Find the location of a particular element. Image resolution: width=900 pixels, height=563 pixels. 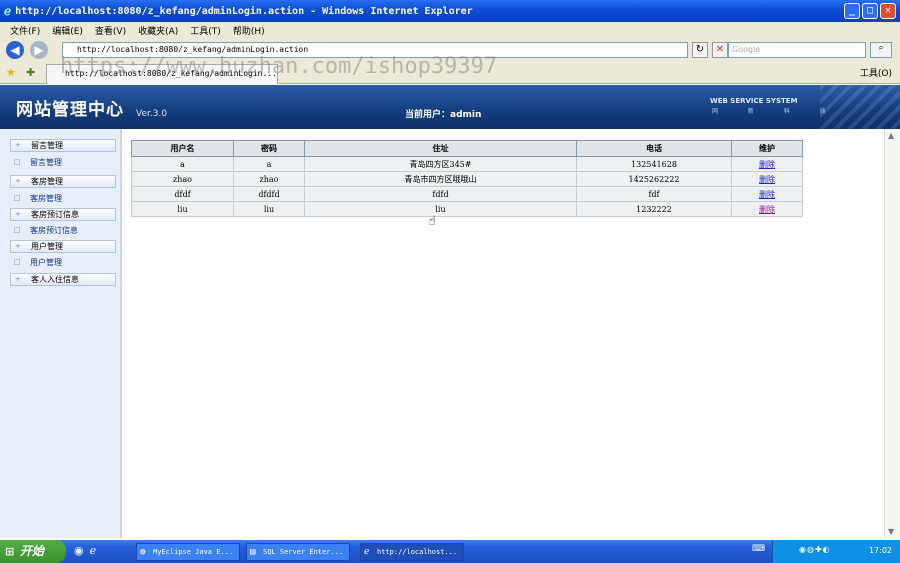

sidebar-item-room: □ 客房管理 is located at coordinates (63, 199).